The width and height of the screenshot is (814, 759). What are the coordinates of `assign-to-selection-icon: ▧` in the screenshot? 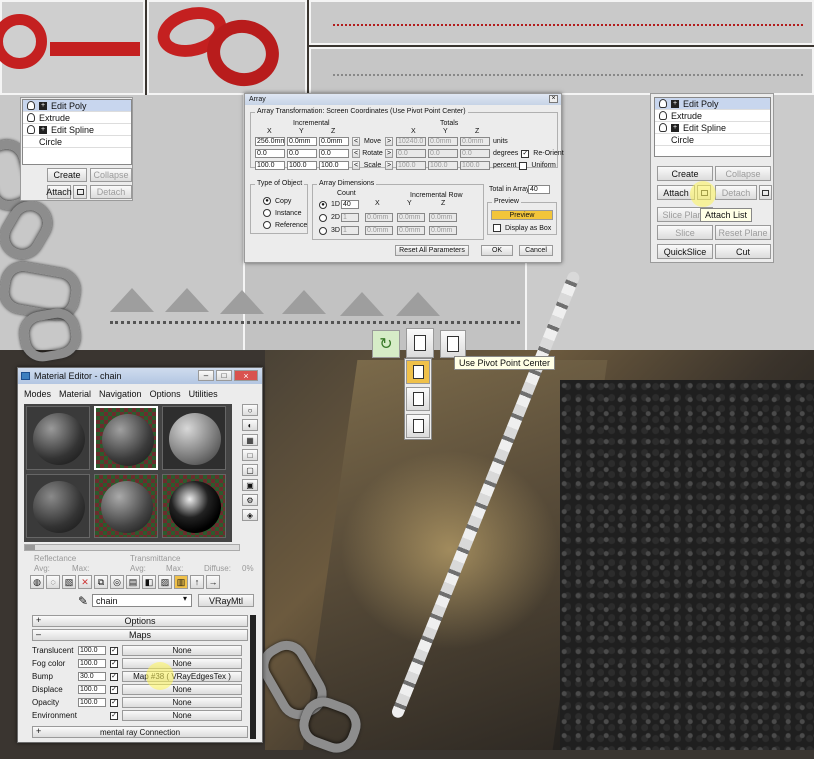 It's located at (69, 582).